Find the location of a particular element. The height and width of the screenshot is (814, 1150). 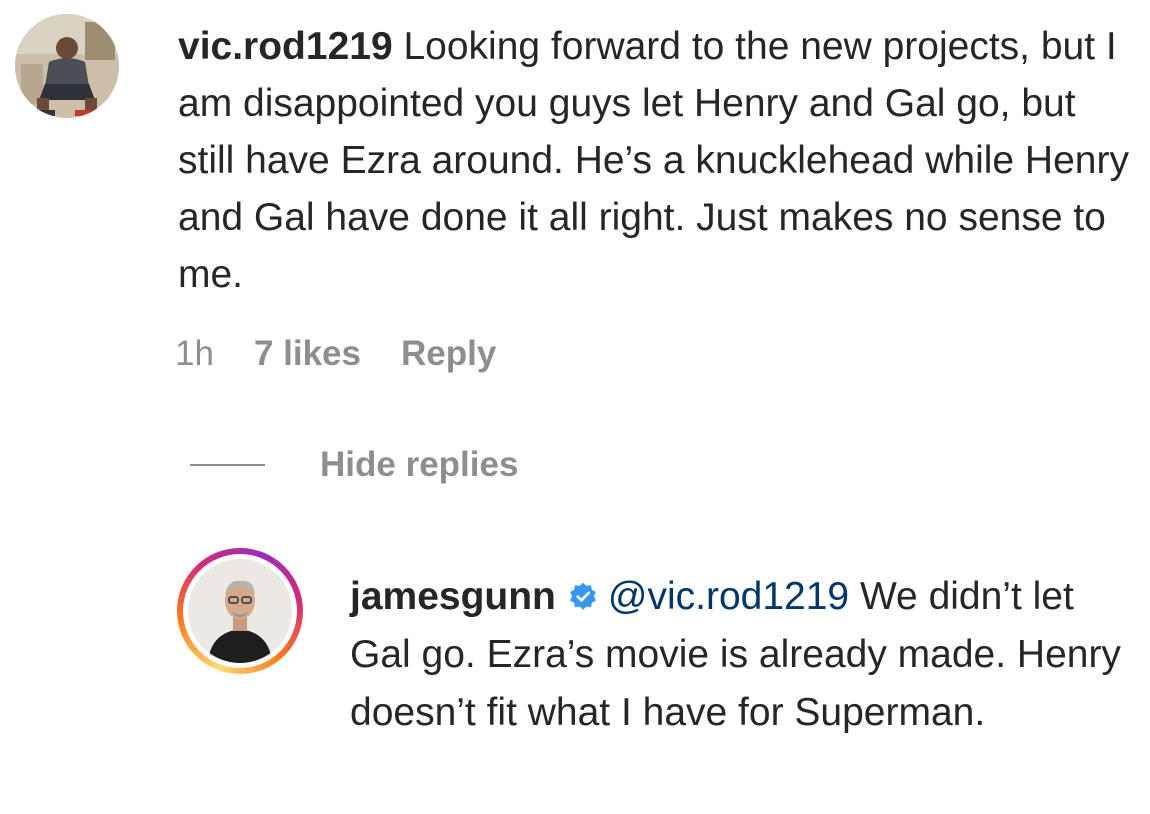

verified-badge-icon is located at coordinates (582, 596).